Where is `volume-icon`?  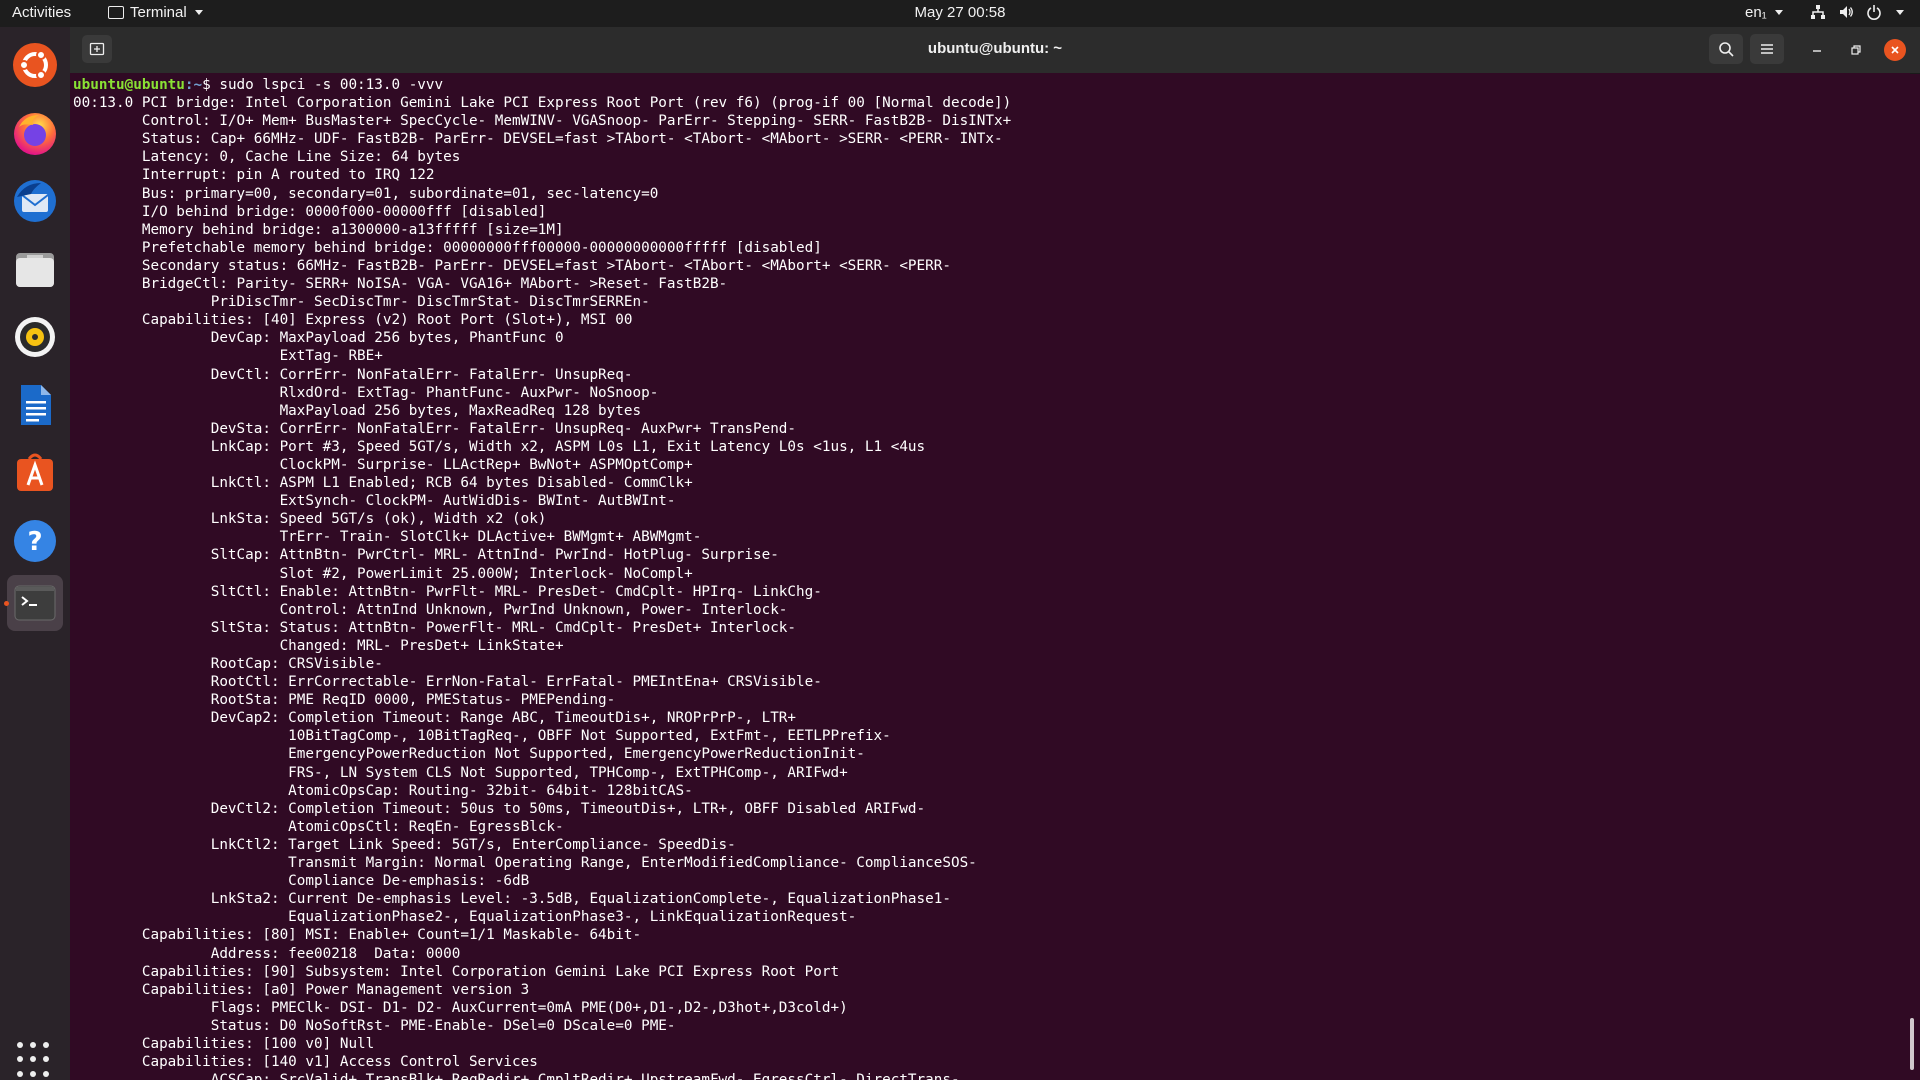 volume-icon is located at coordinates (1846, 12).